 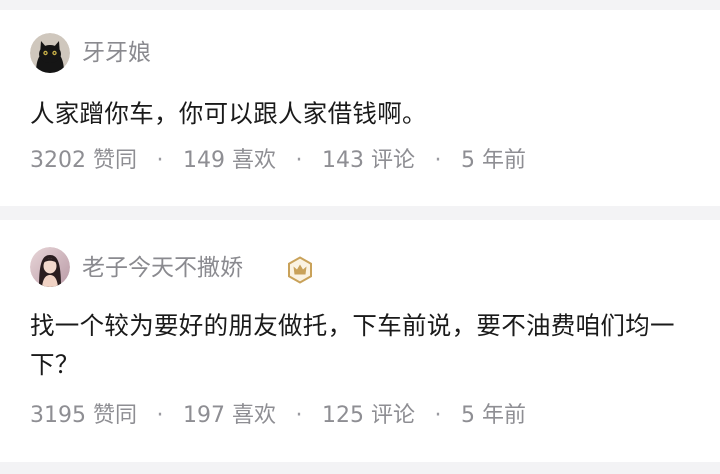 I want to click on author-name: 老子今天不撒娇, so click(x=162, y=268).